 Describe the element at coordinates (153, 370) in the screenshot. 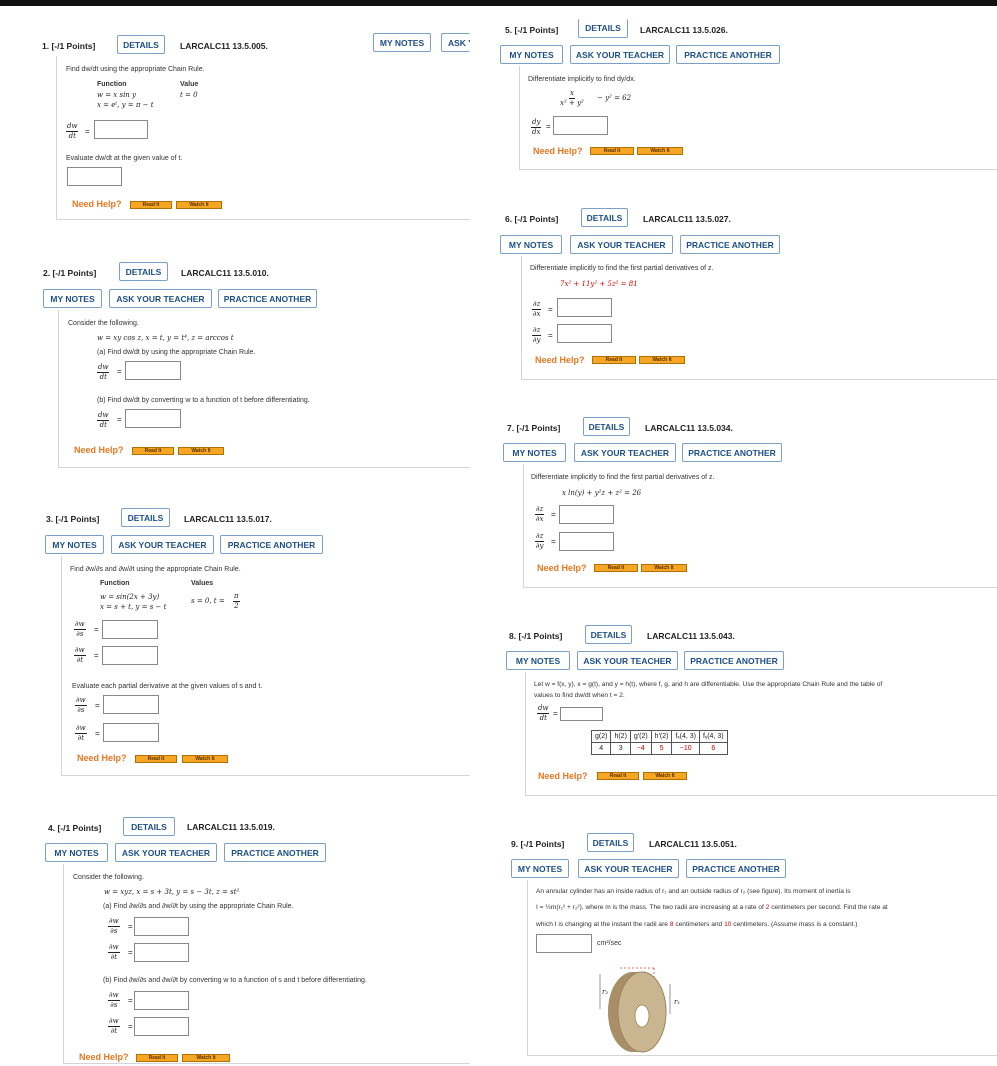

I see `q2-a-answer-input` at that location.